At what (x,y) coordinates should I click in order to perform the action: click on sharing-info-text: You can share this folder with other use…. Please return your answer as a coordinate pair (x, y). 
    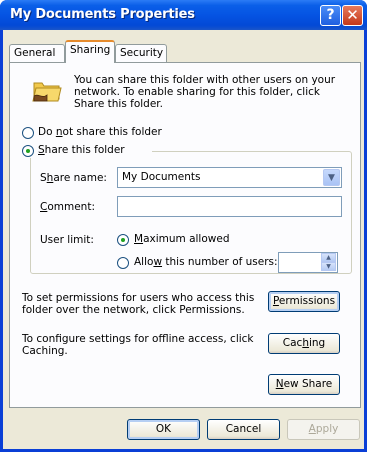
    Looking at the image, I should click on (205, 92).